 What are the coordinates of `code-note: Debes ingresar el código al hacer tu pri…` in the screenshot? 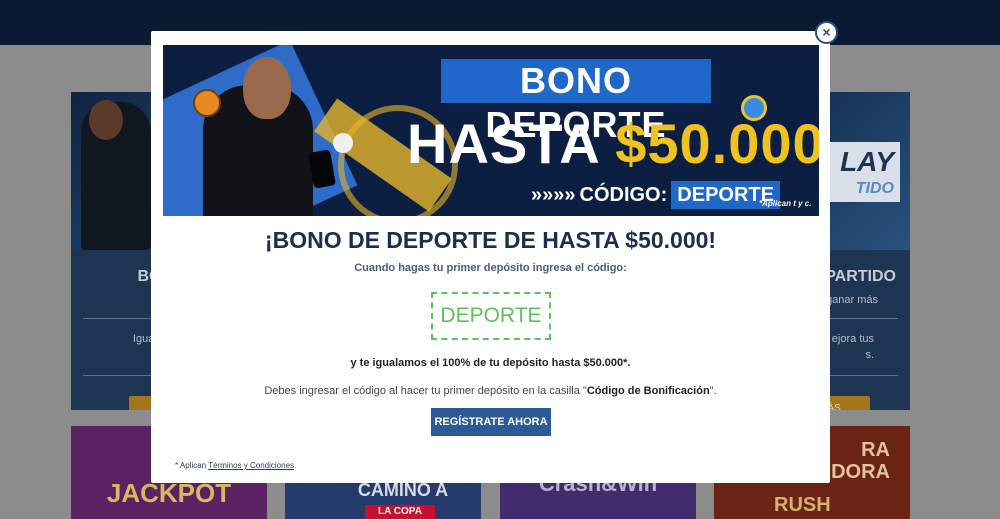 It's located at (490, 391).